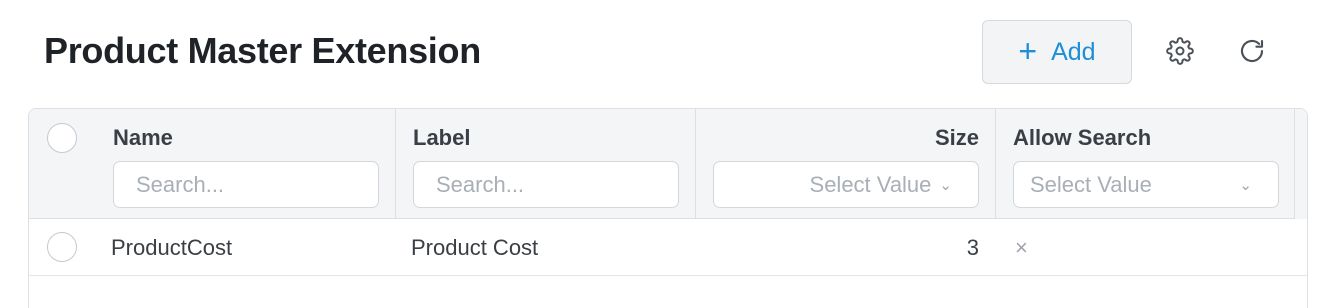 The image size is (1340, 308). I want to click on page-title: Product Master Extension, so click(262, 50).